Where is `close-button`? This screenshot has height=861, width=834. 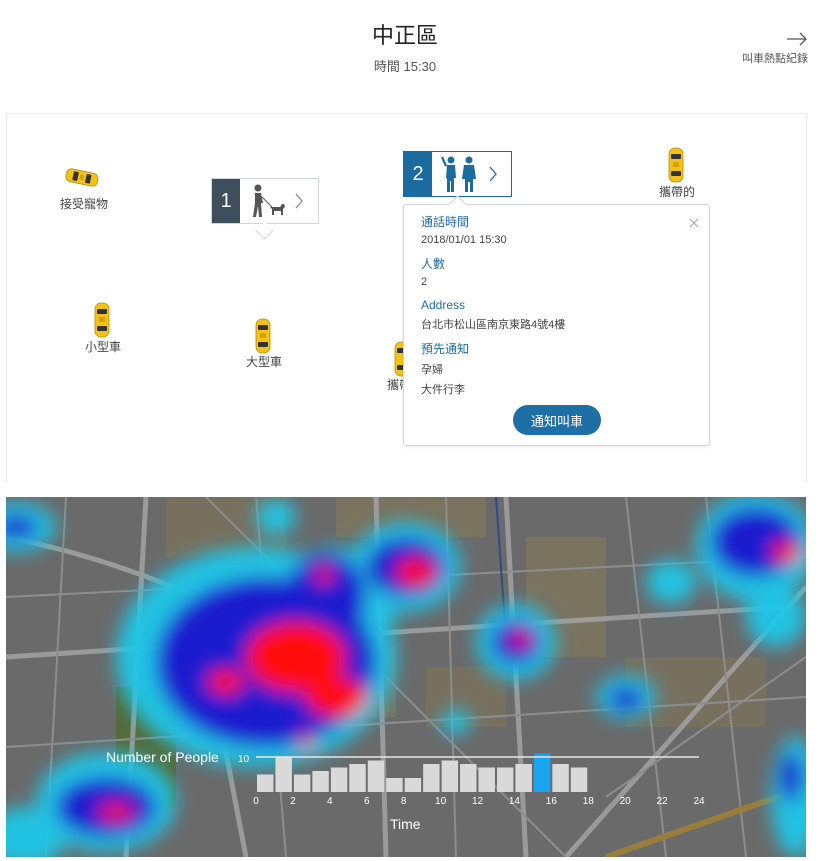
close-button is located at coordinates (694, 224).